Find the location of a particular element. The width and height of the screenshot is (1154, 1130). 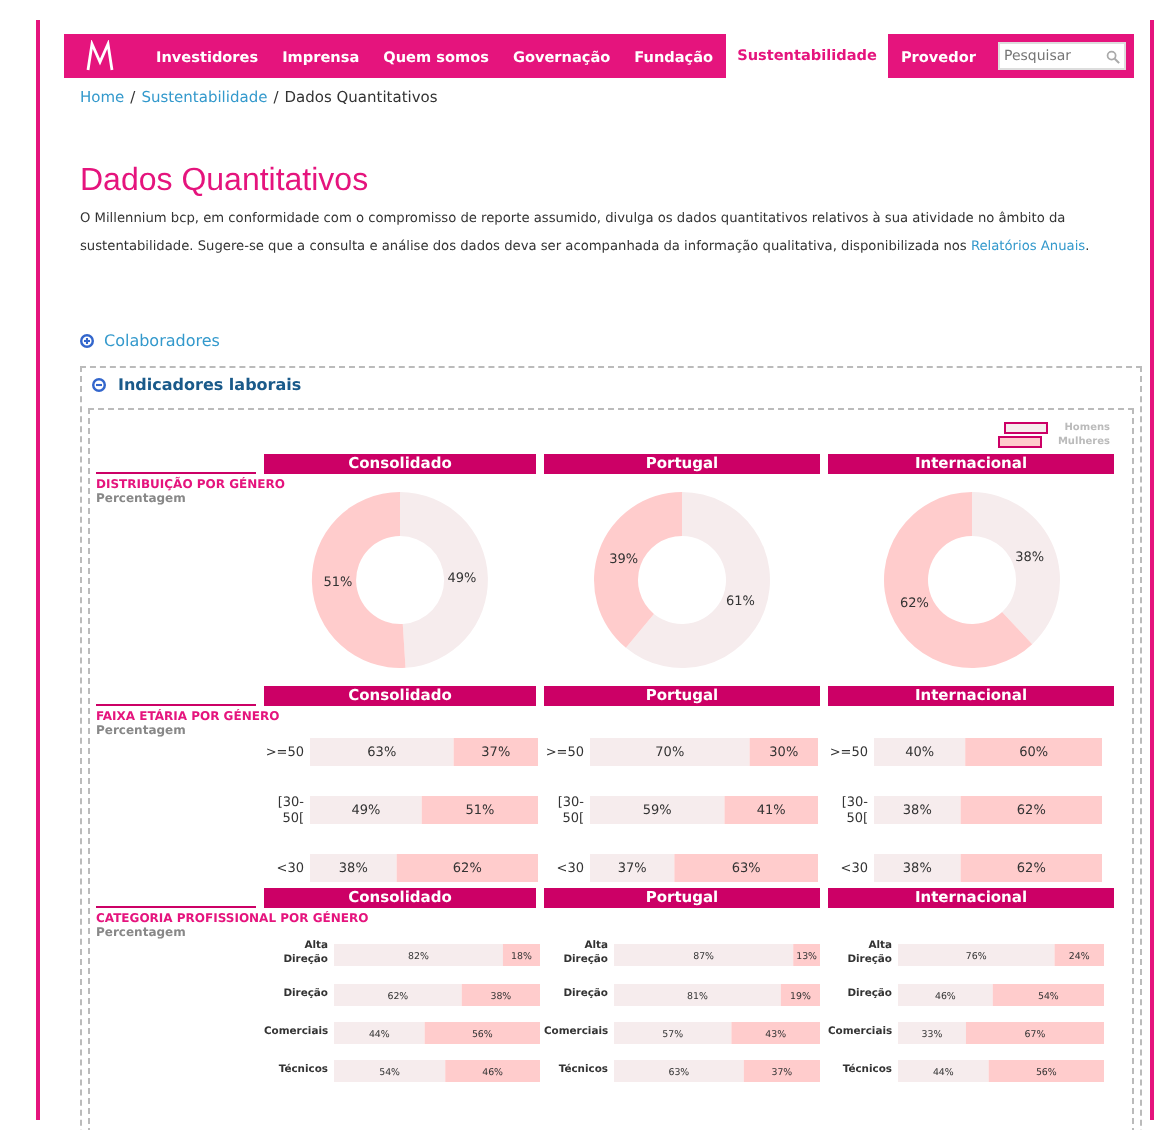

logo-icon is located at coordinates (100, 56).